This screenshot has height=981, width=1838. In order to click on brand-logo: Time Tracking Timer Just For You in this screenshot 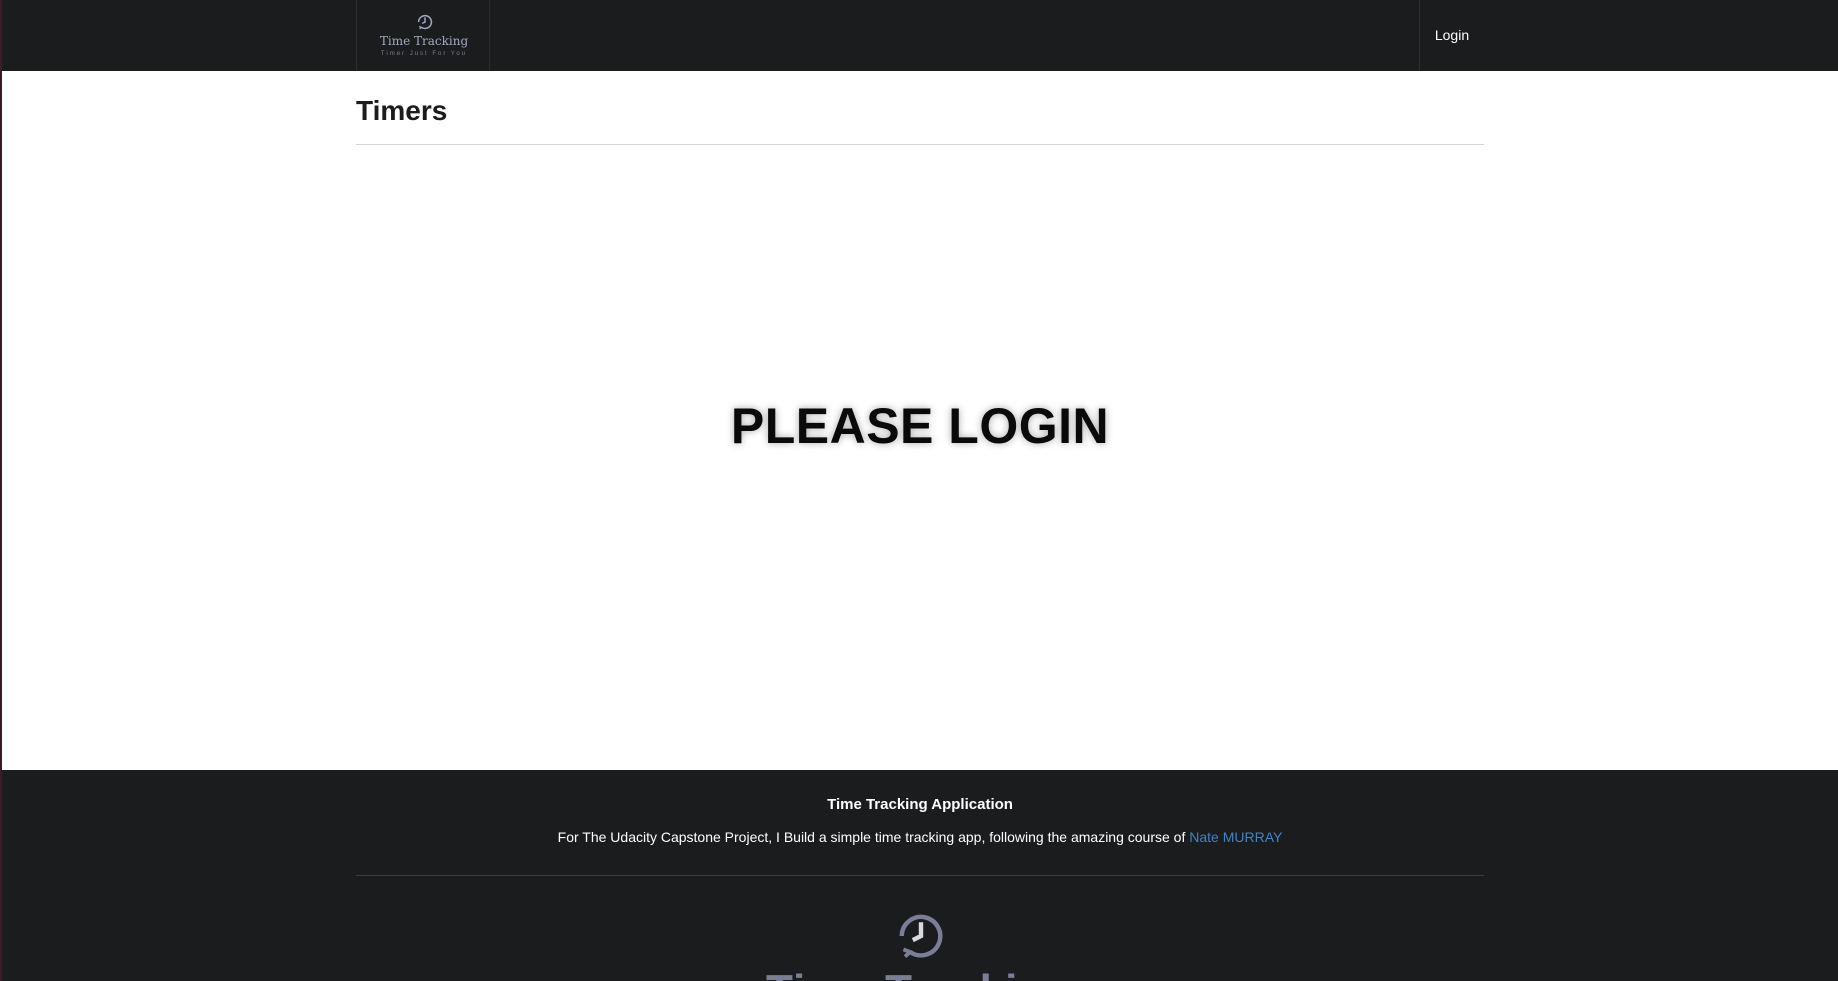, I will do `click(423, 35)`.